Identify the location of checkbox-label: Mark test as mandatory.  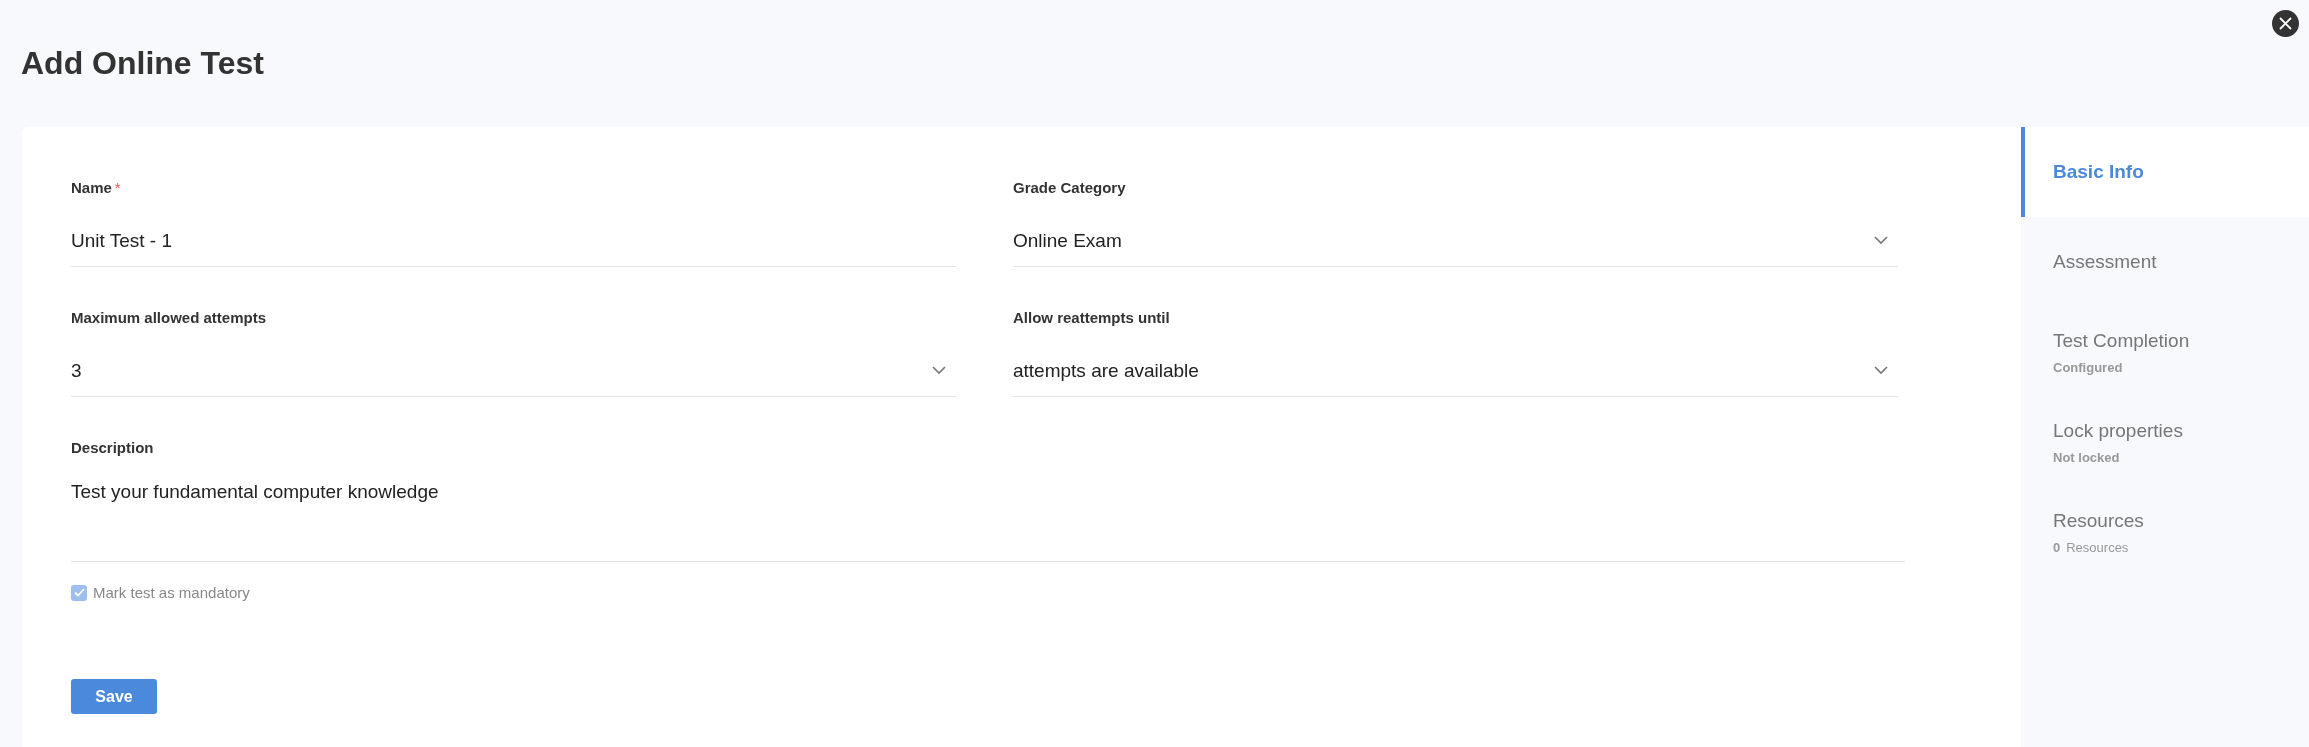
(171, 592).